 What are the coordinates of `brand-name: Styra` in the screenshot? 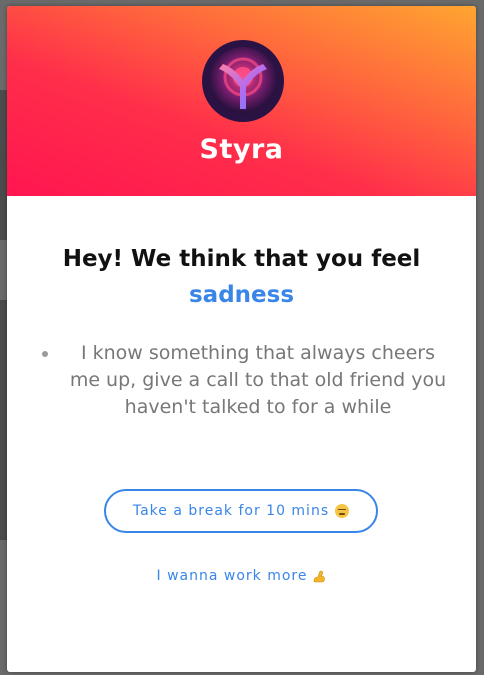 It's located at (241, 149).